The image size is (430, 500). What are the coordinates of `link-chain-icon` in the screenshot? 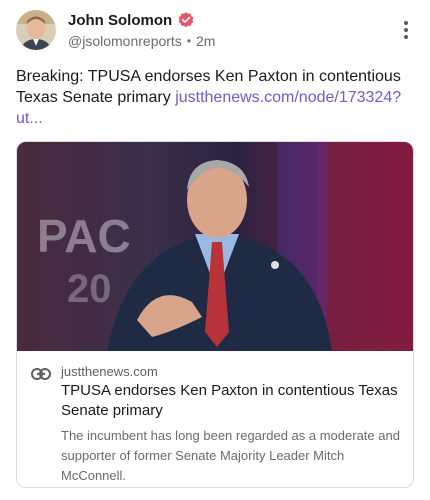 It's located at (41, 374).